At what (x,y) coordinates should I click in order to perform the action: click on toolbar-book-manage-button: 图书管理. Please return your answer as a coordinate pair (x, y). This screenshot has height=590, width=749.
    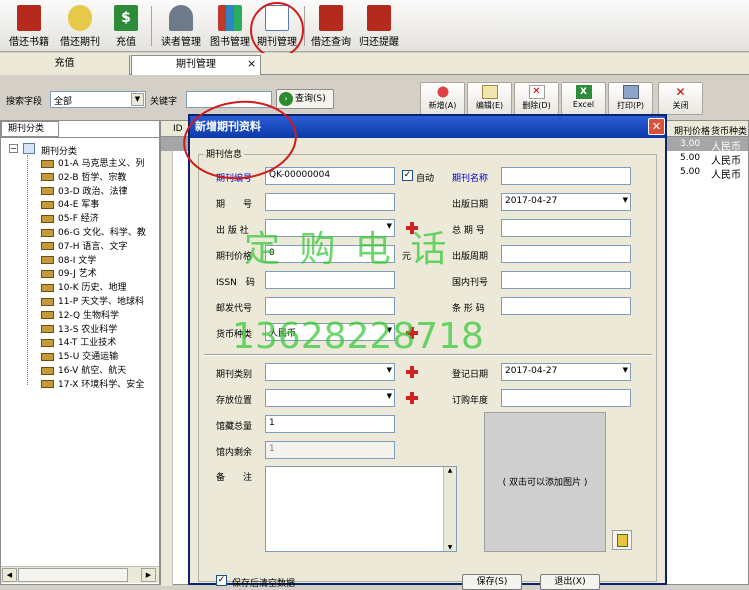
    Looking at the image, I should click on (230, 27).